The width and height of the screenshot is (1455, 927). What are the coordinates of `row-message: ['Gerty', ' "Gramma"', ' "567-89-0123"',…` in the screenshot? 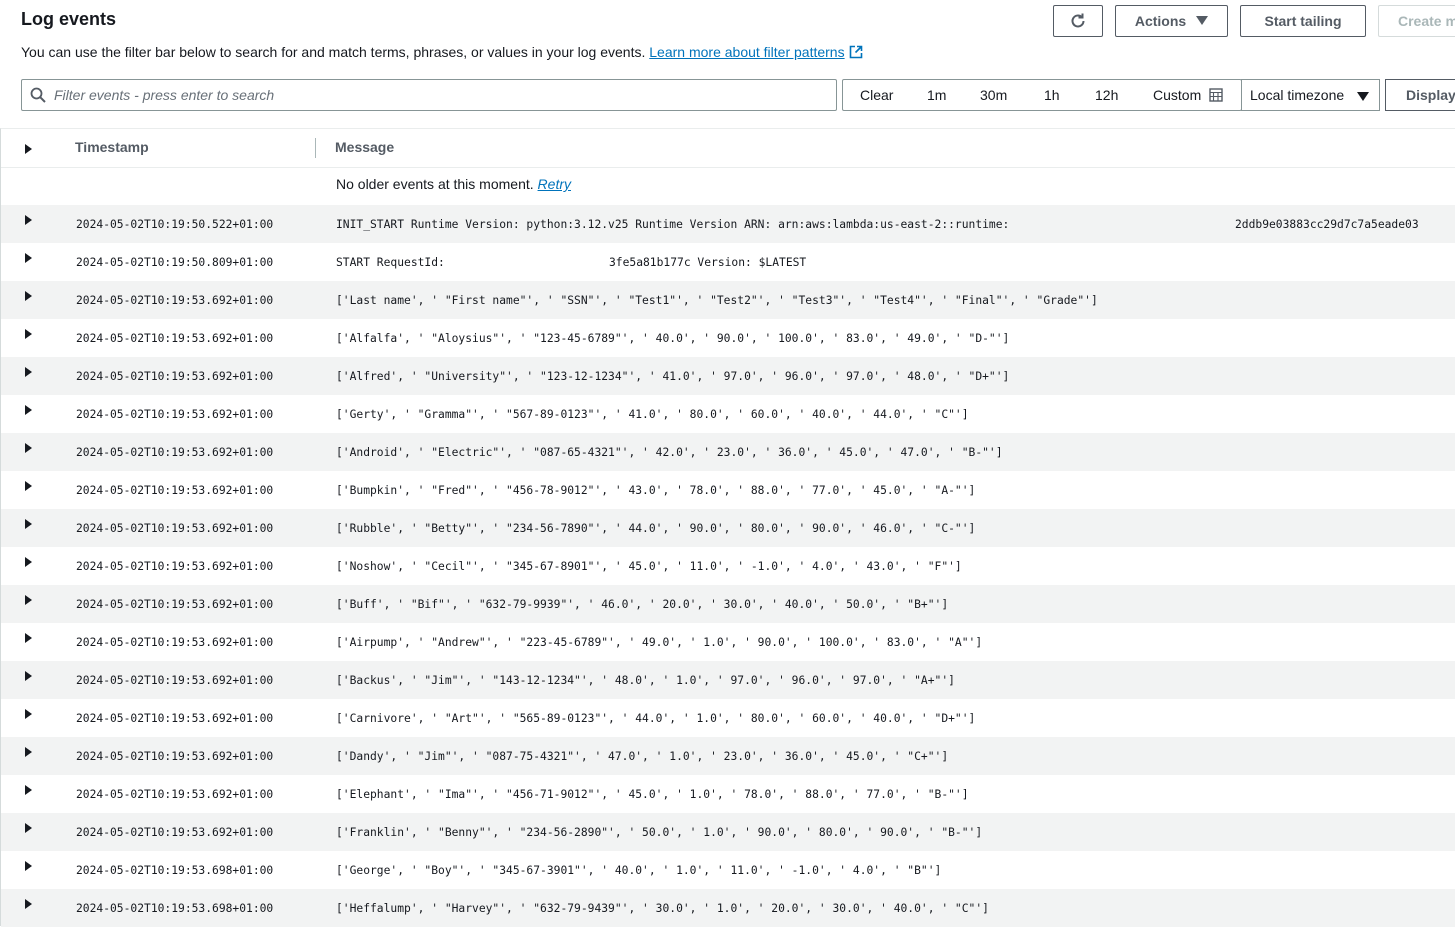 It's located at (652, 414).